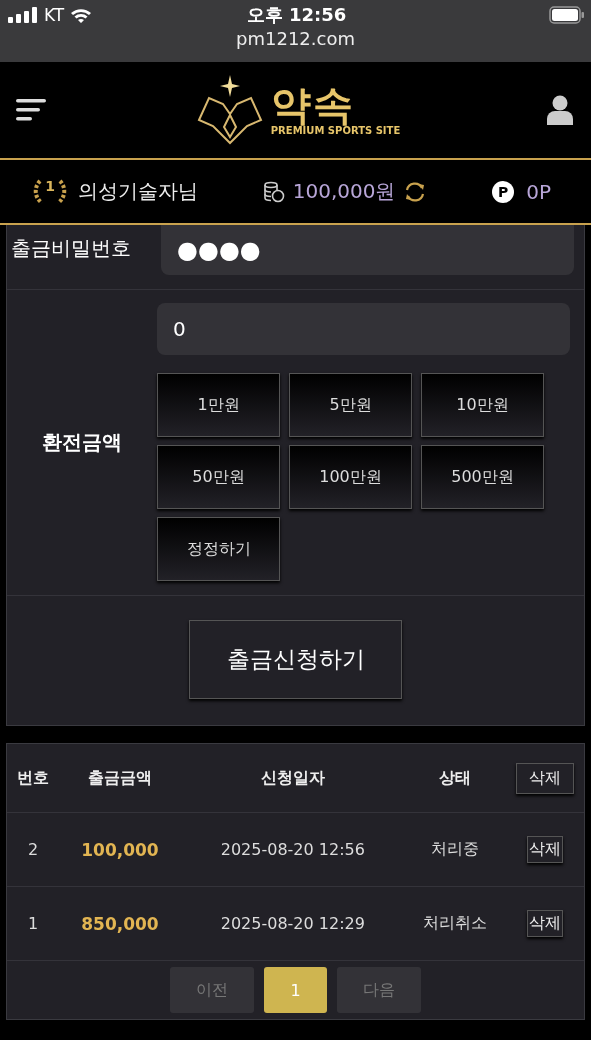 The height and width of the screenshot is (1040, 591). Describe the element at coordinates (295, 659) in the screenshot. I see `withdraw-request-button: 출금신청하기` at that location.